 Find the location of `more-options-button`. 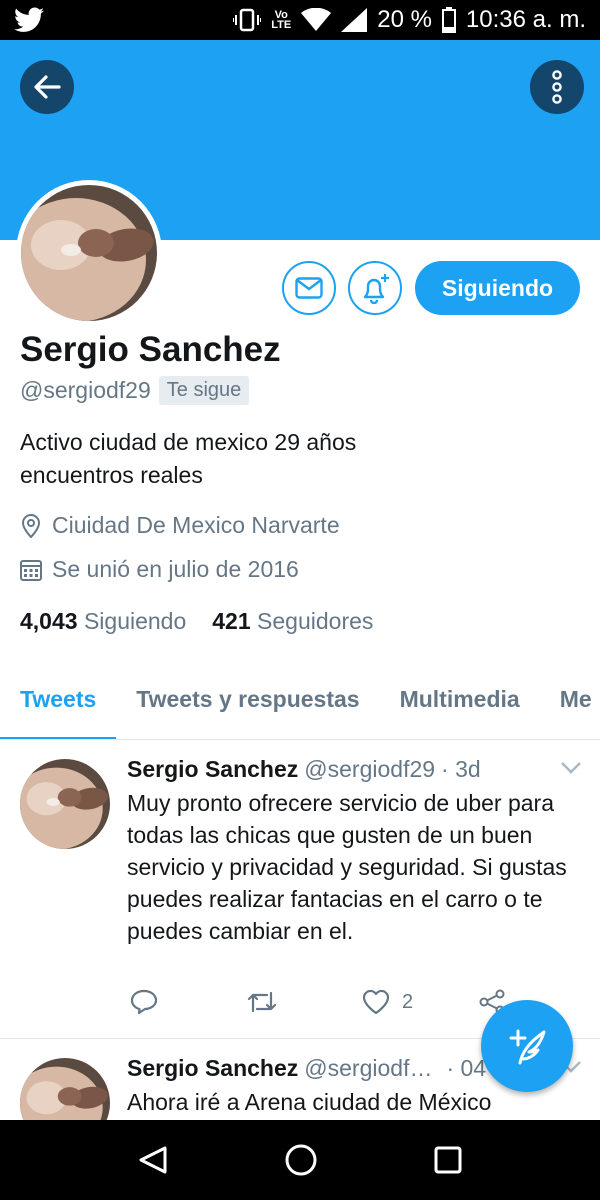

more-options-button is located at coordinates (557, 87).